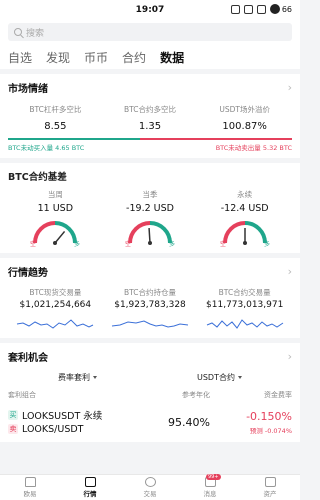 The image size is (320, 500). What do you see at coordinates (22, 395) in the screenshot?
I see `col-combo: 套利组合` at bounding box center [22, 395].